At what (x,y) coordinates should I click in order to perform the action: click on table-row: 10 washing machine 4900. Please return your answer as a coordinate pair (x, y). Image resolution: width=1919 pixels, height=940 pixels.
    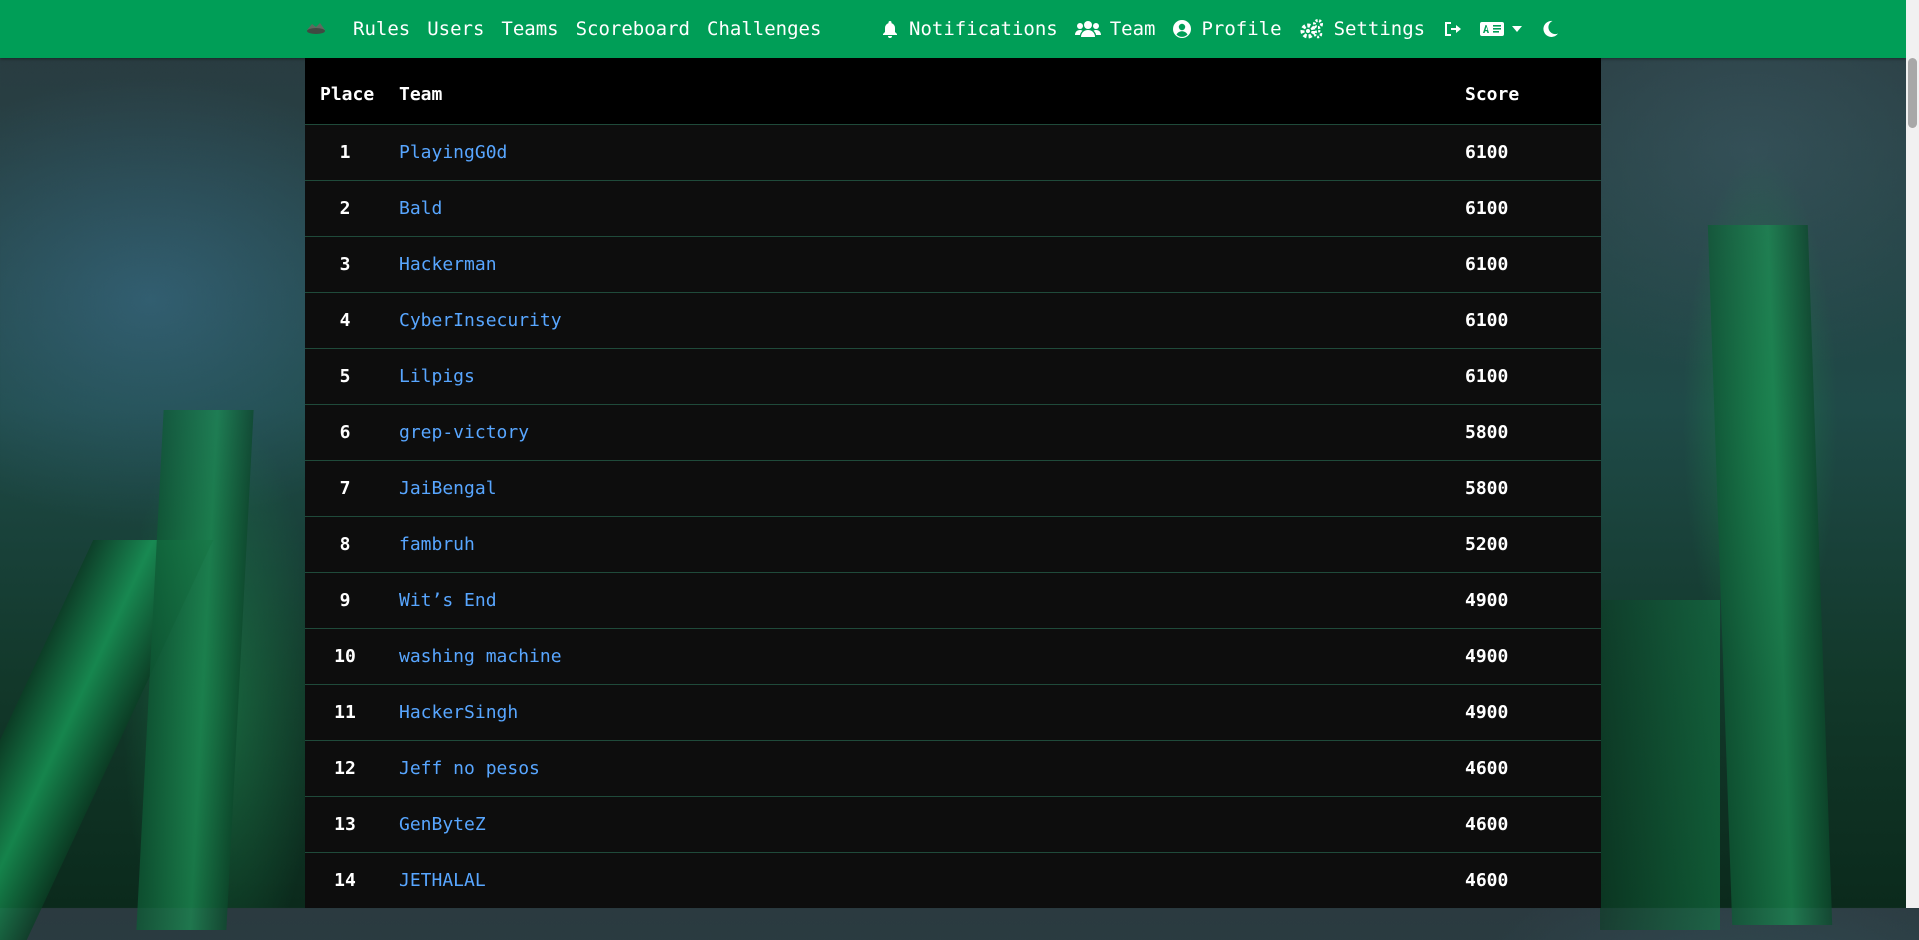
    Looking at the image, I should click on (953, 656).